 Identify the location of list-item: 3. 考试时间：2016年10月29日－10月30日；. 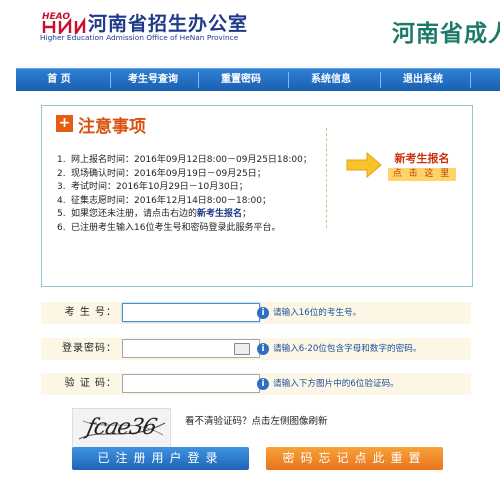
(152, 187).